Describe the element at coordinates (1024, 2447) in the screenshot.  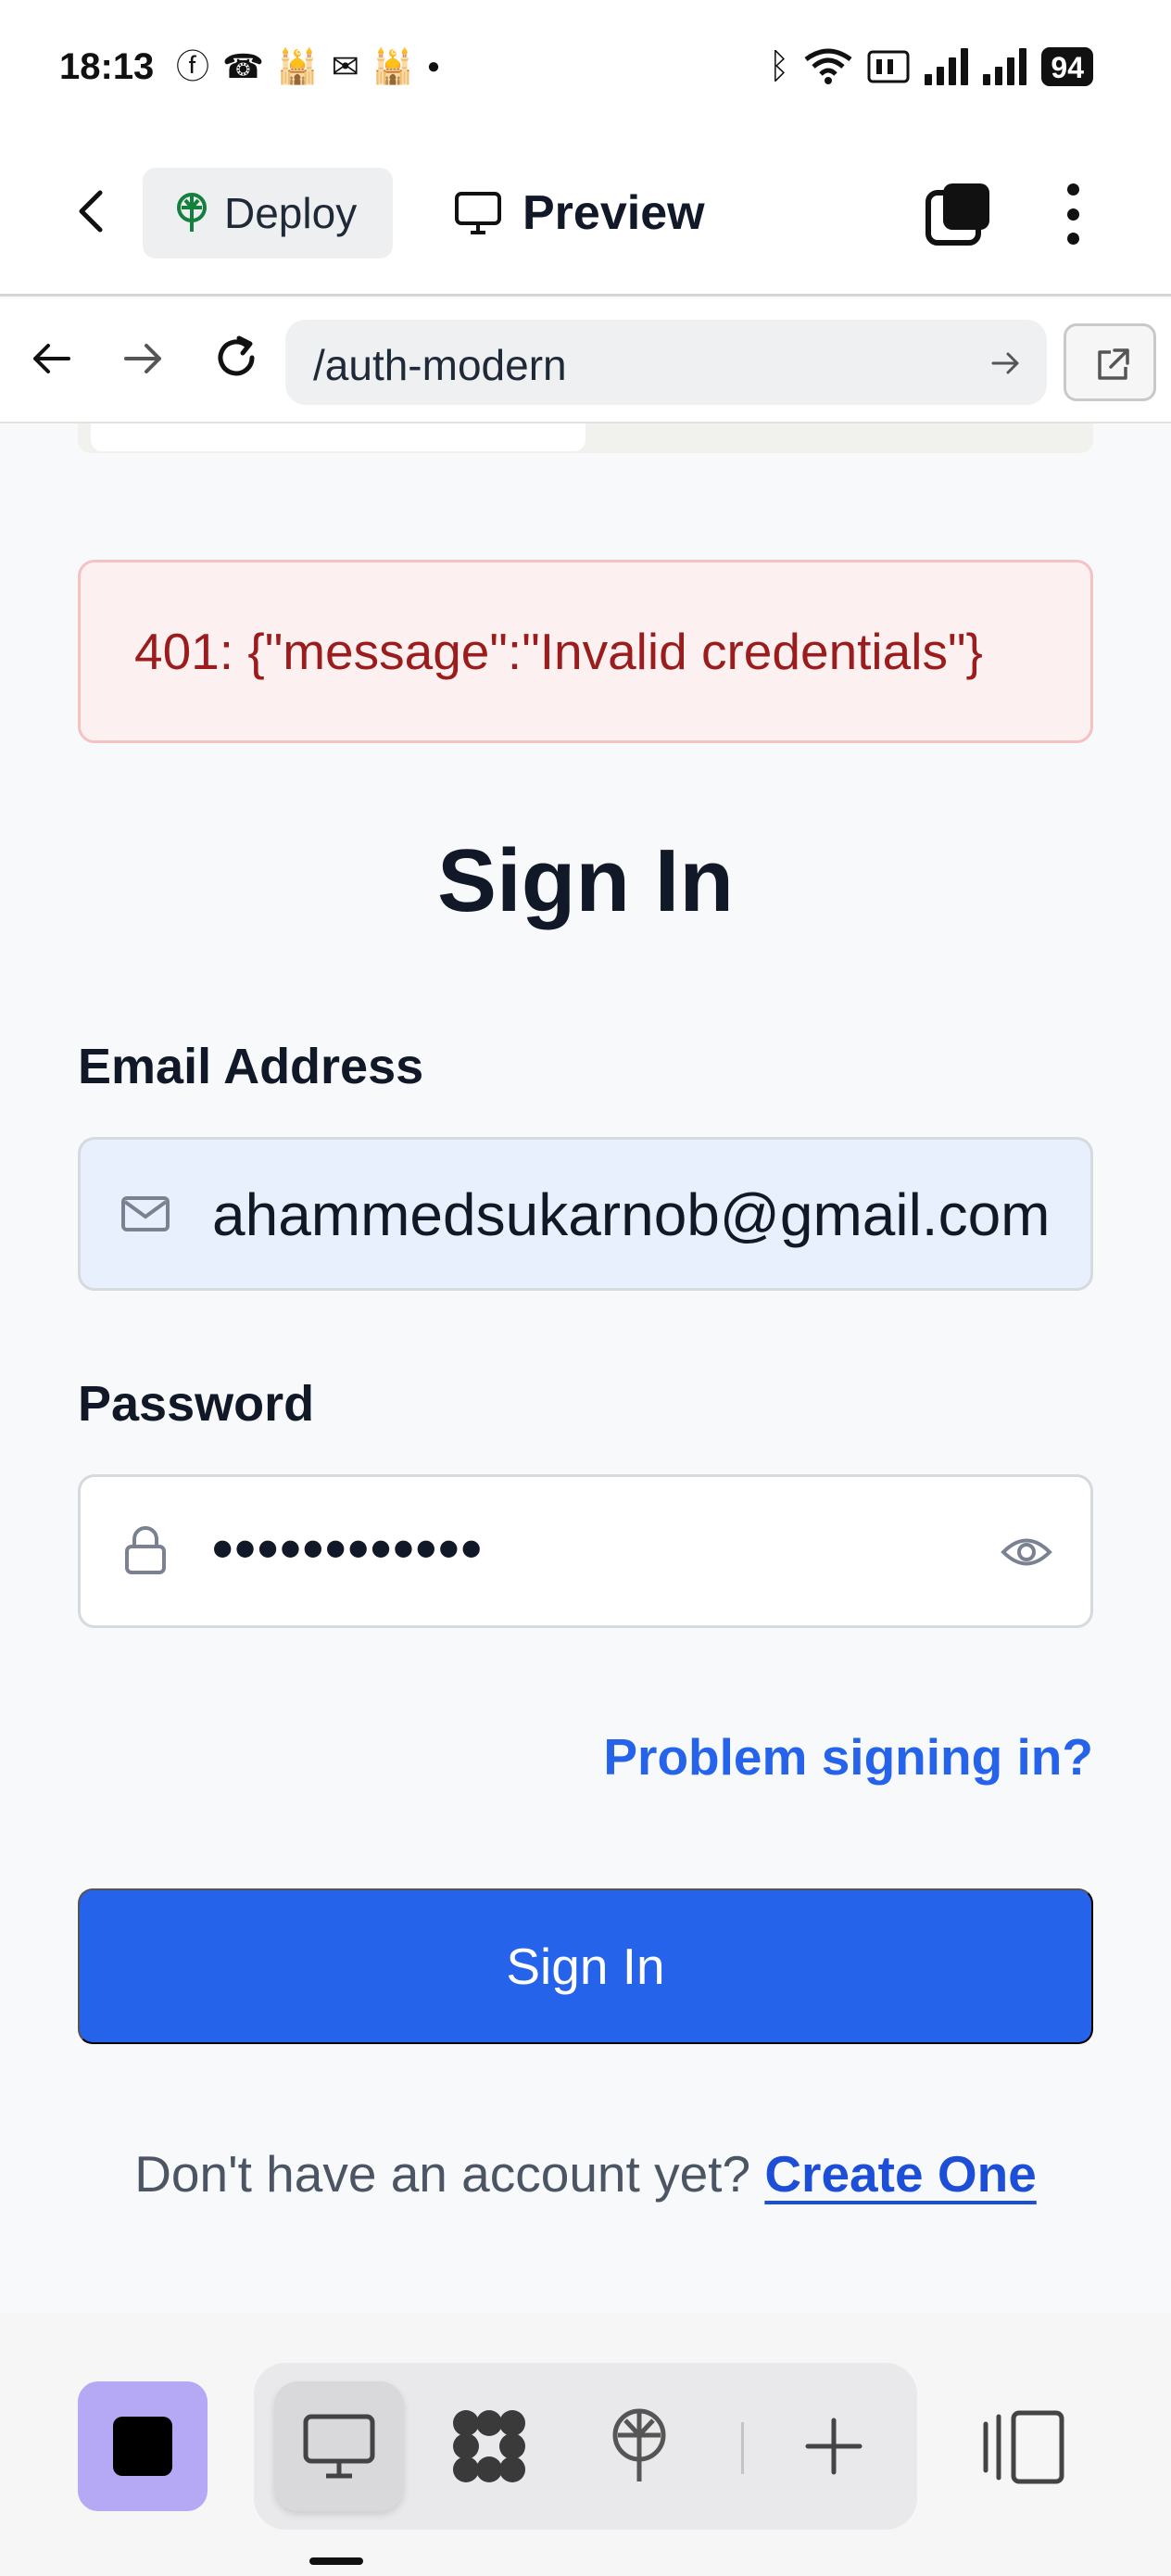
I see `split-layout-icon` at that location.